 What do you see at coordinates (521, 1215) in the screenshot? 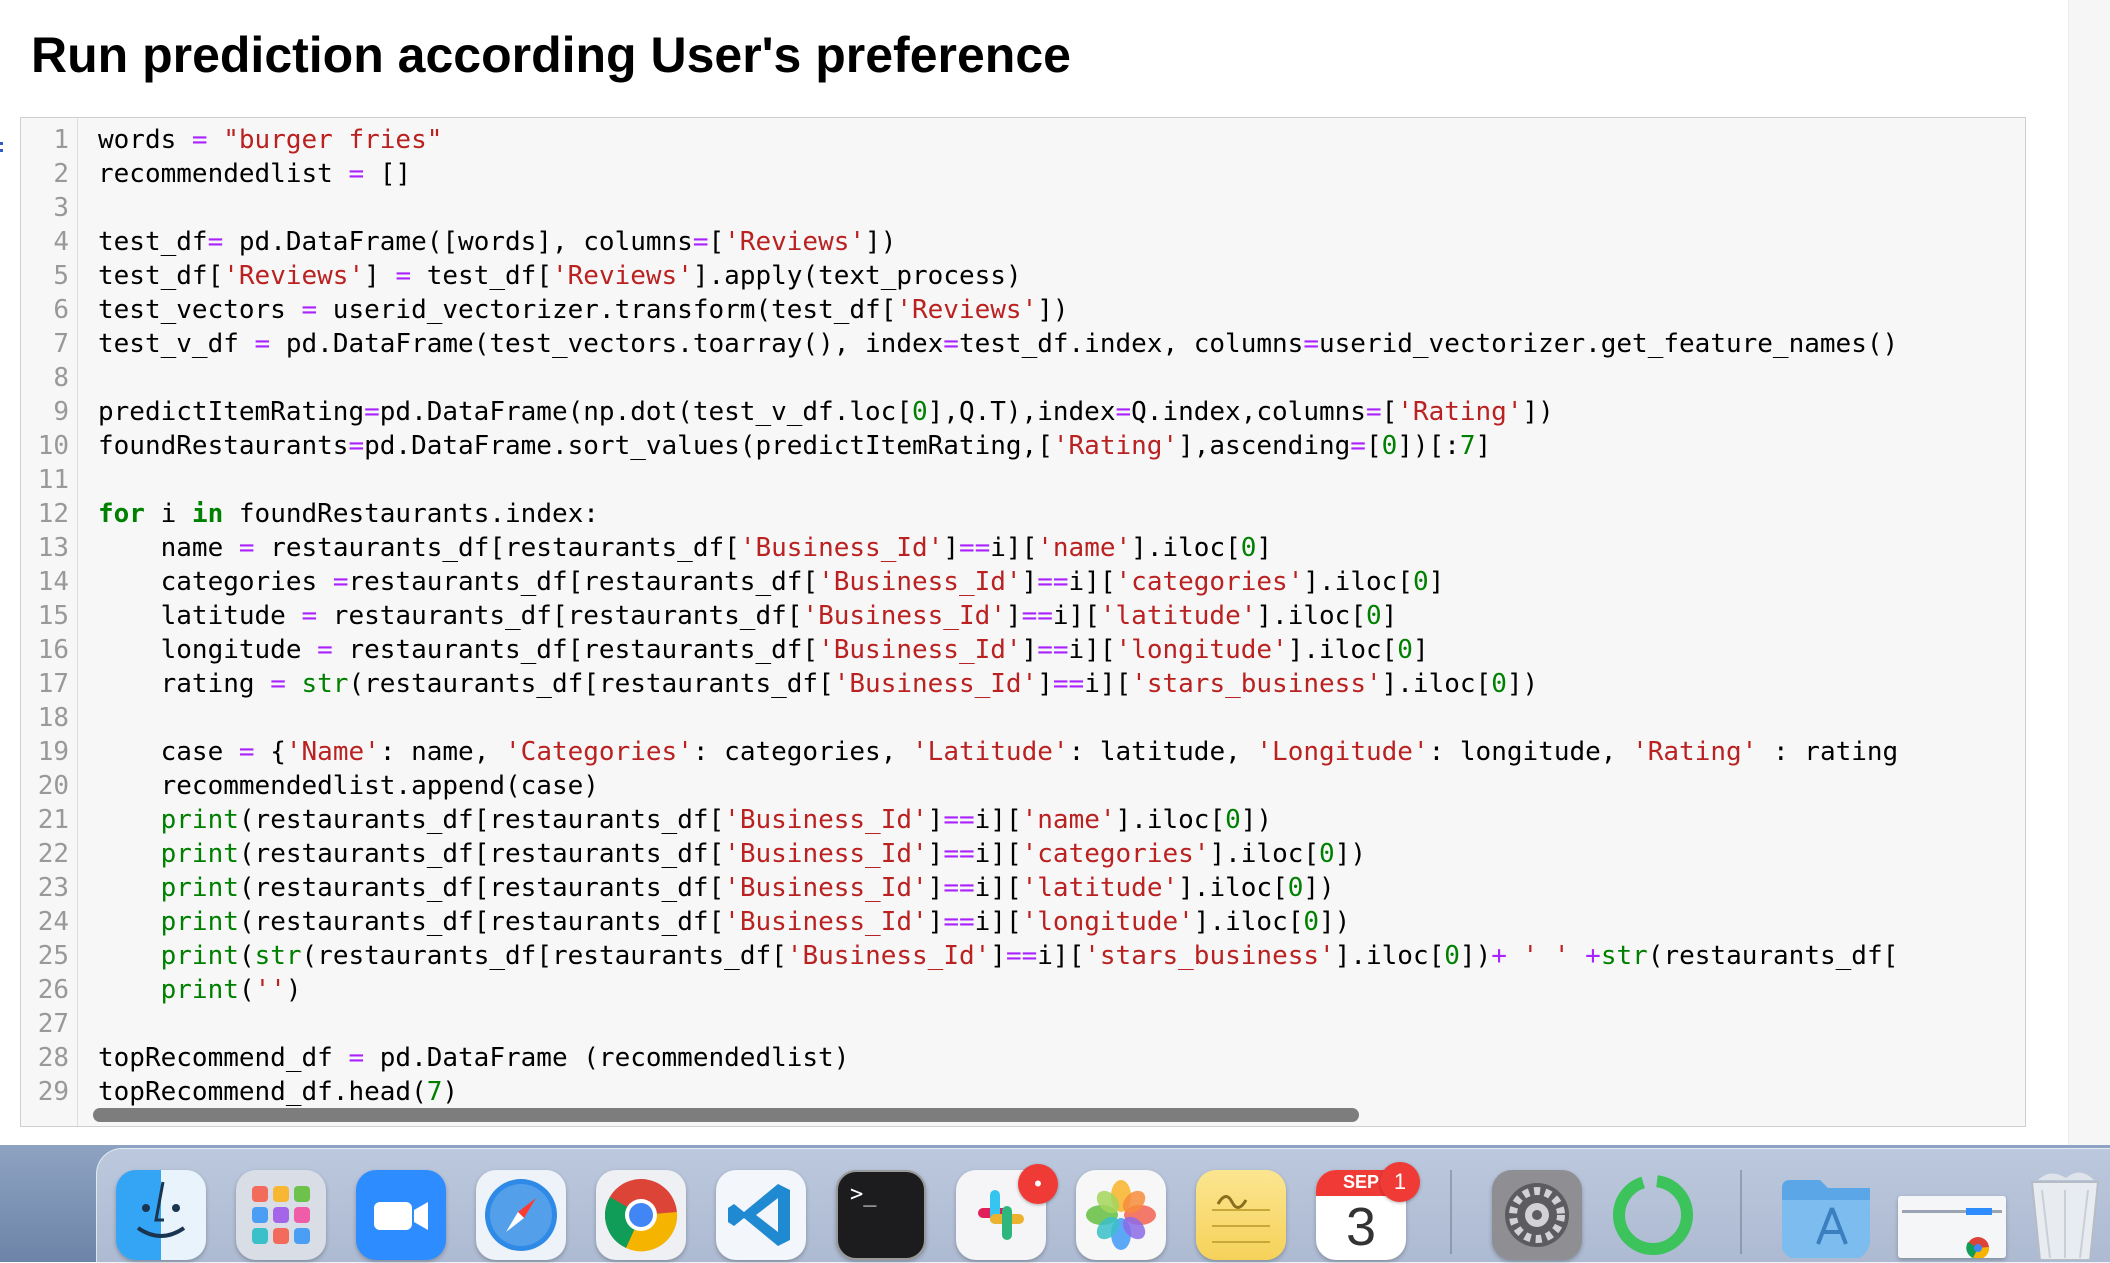
I see `safari-app-icon` at bounding box center [521, 1215].